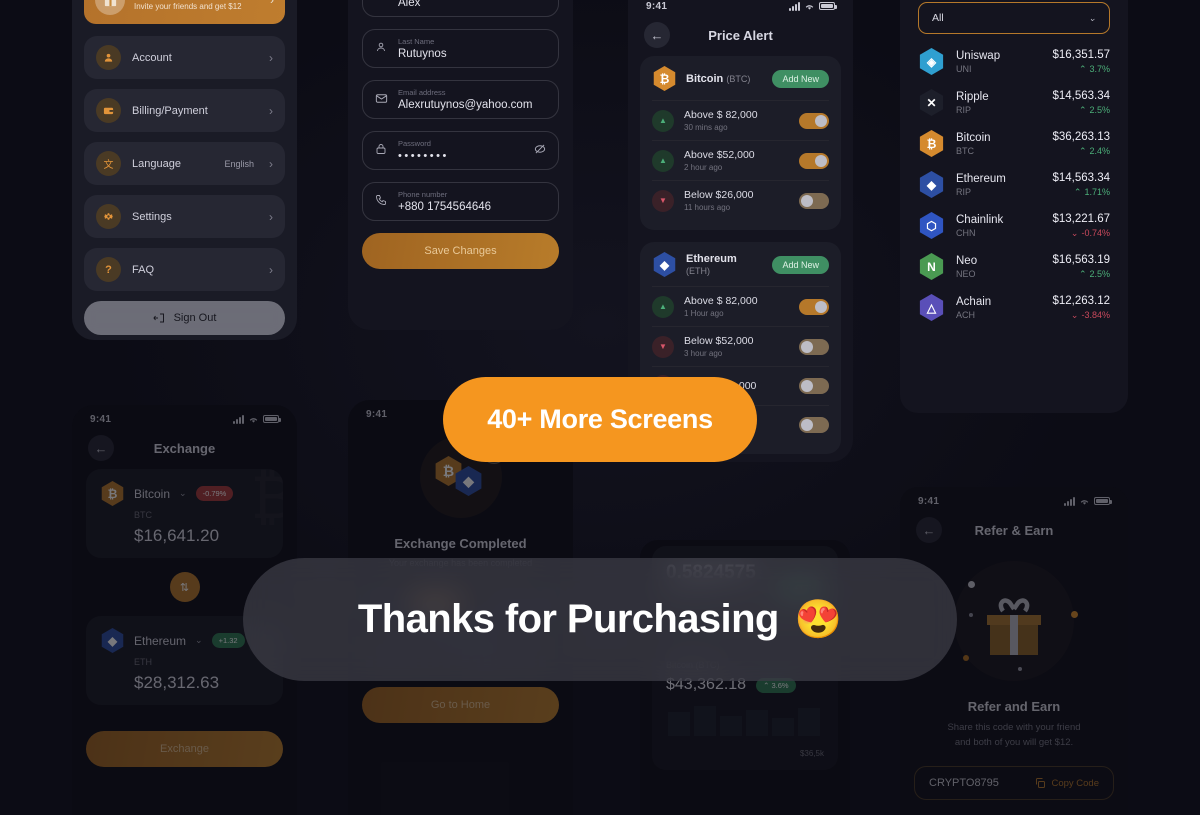  What do you see at coordinates (719, 341) in the screenshot?
I see `alert-text: Below $52,000` at bounding box center [719, 341].